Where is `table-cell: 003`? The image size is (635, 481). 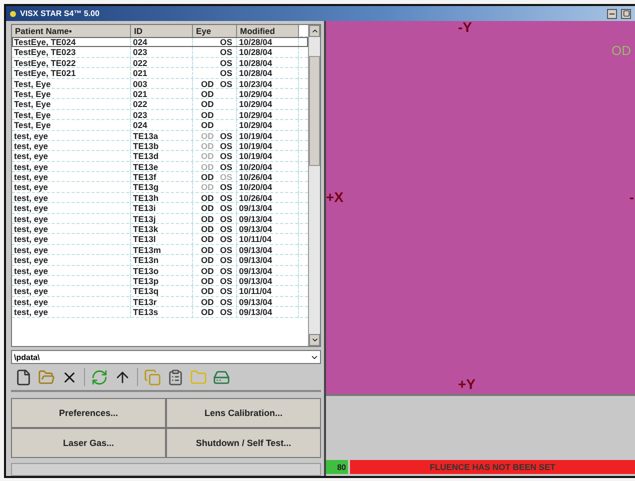
table-cell: 003 is located at coordinates (162, 83).